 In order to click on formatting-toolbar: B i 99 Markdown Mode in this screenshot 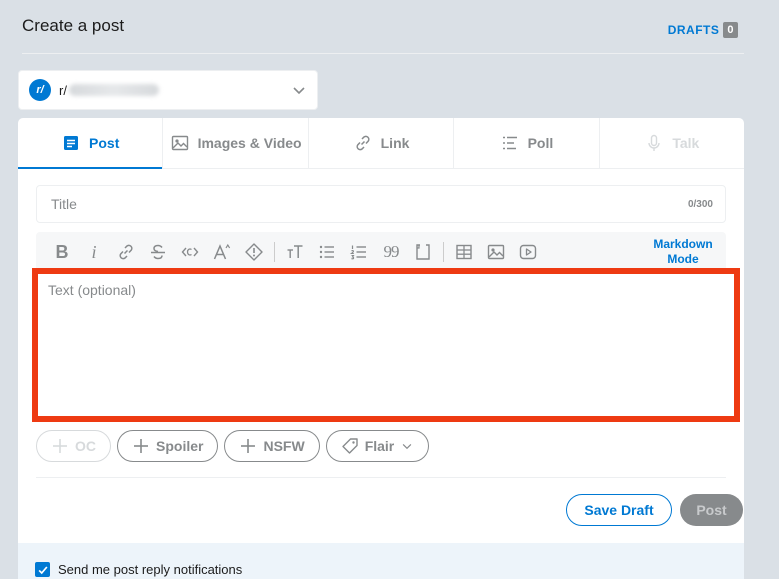, I will do `click(381, 252)`.